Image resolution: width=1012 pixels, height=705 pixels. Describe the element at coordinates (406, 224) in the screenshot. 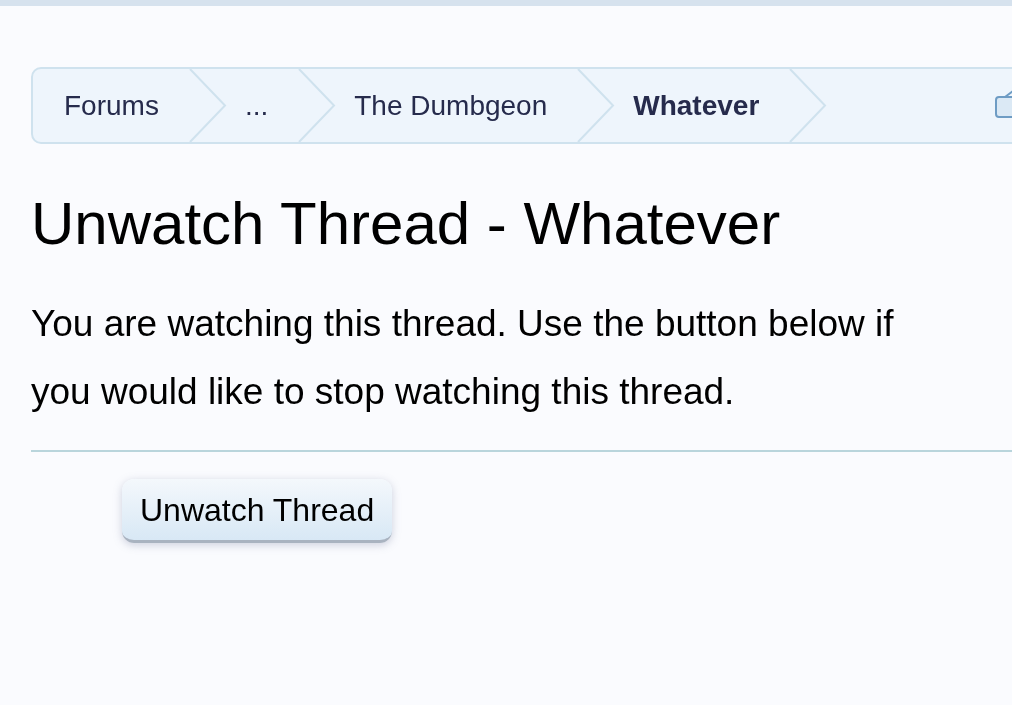

I see `page-title: Unwatch Thread - Whatever` at that location.